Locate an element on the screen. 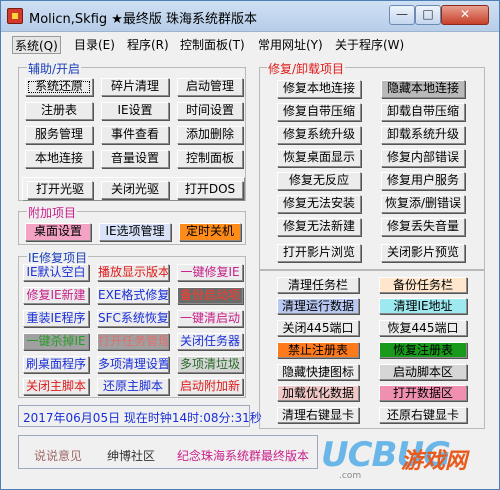 The image size is (500, 490). open-task-manager-button: 打开任务管理 is located at coordinates (133, 341).